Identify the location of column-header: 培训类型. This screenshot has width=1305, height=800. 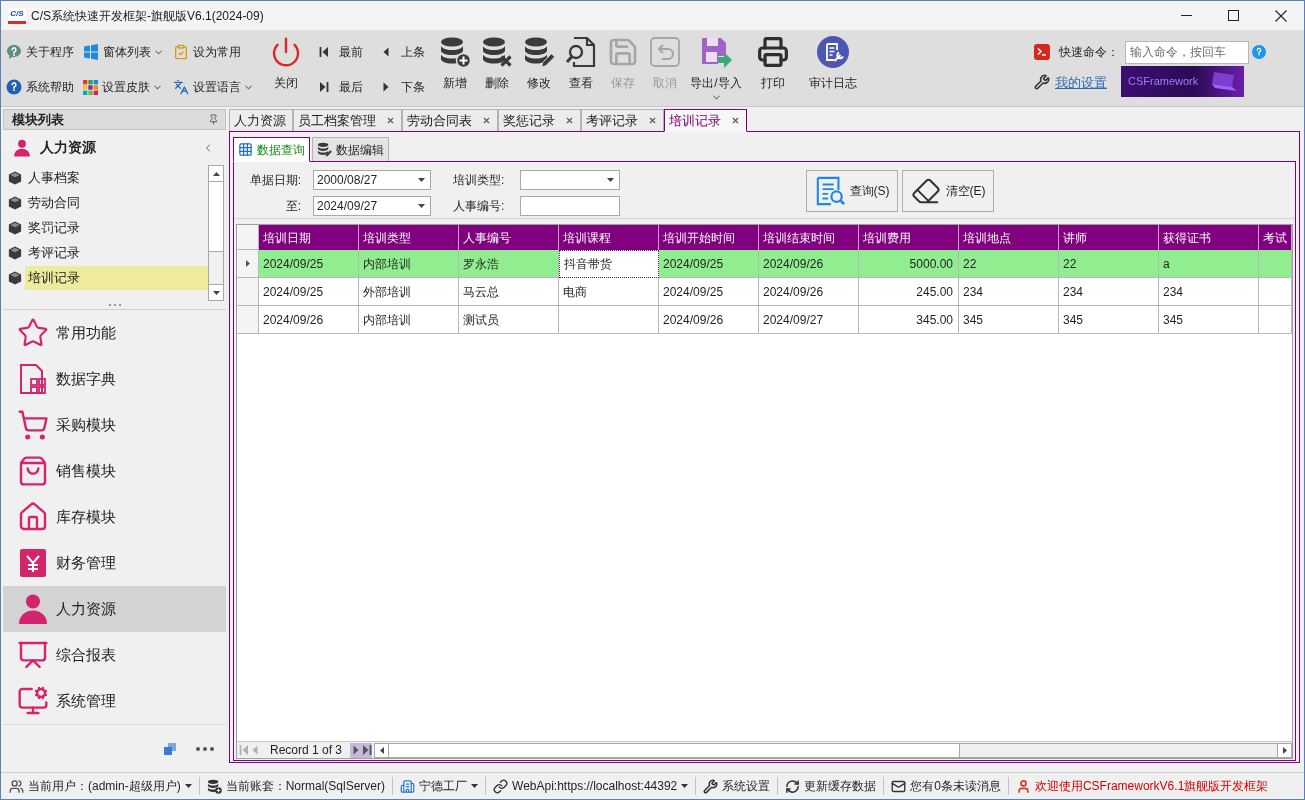
(409, 237).